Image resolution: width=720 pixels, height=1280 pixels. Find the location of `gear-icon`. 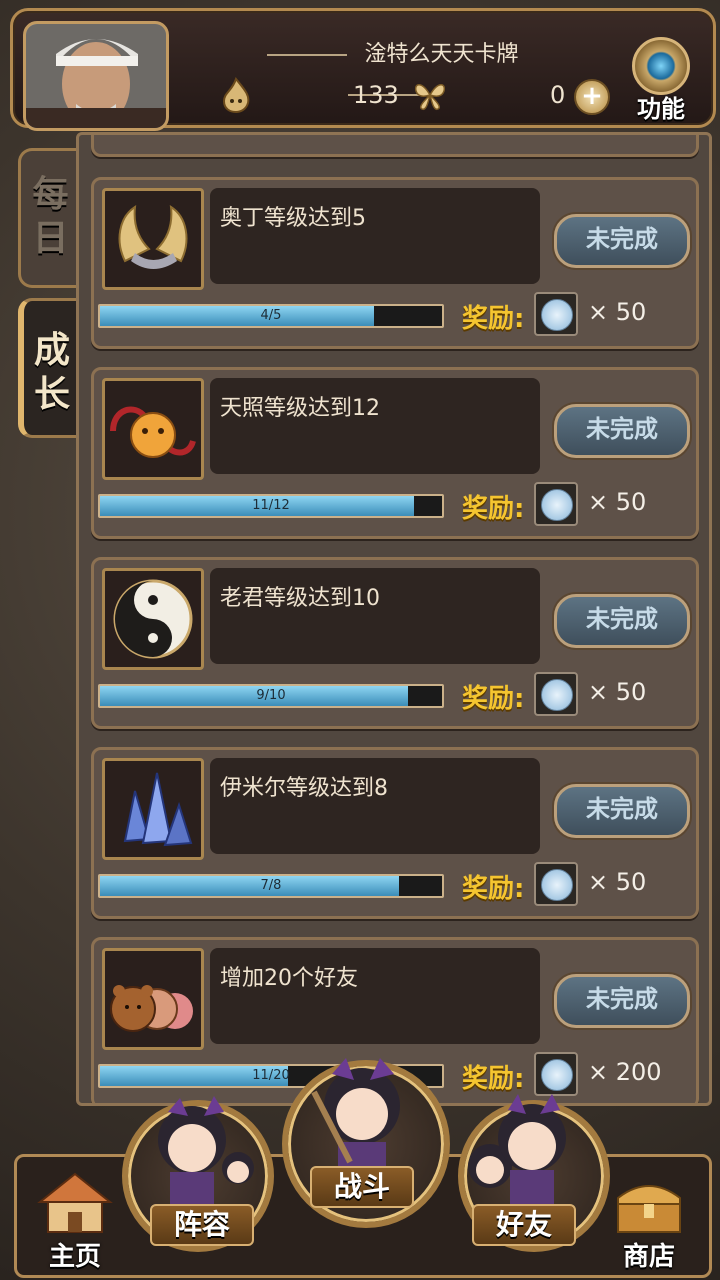

gear-icon is located at coordinates (661, 66).